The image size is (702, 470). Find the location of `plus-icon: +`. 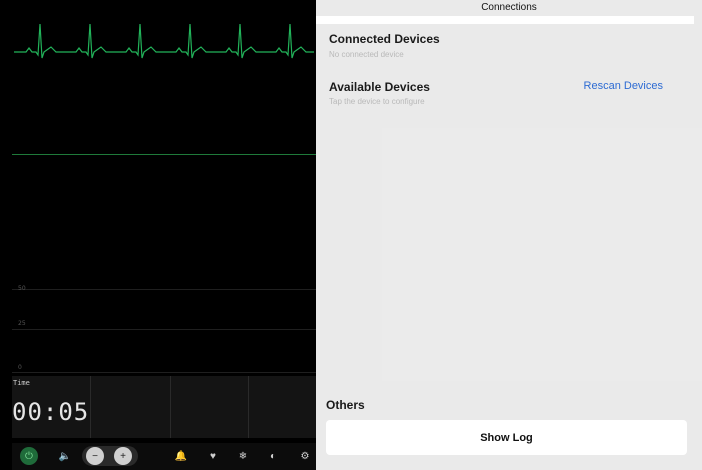

plus-icon: + is located at coordinates (123, 456).